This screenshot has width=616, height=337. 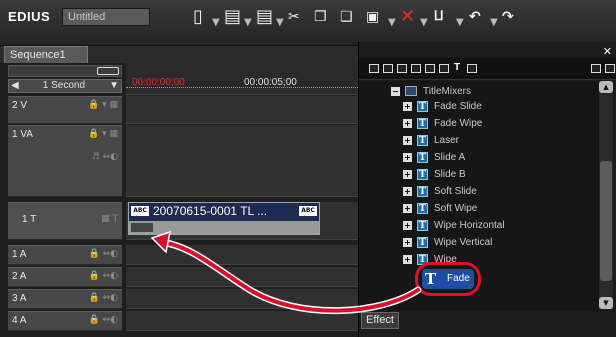 I want to click on clip-mixer-area, so click(x=224, y=227).